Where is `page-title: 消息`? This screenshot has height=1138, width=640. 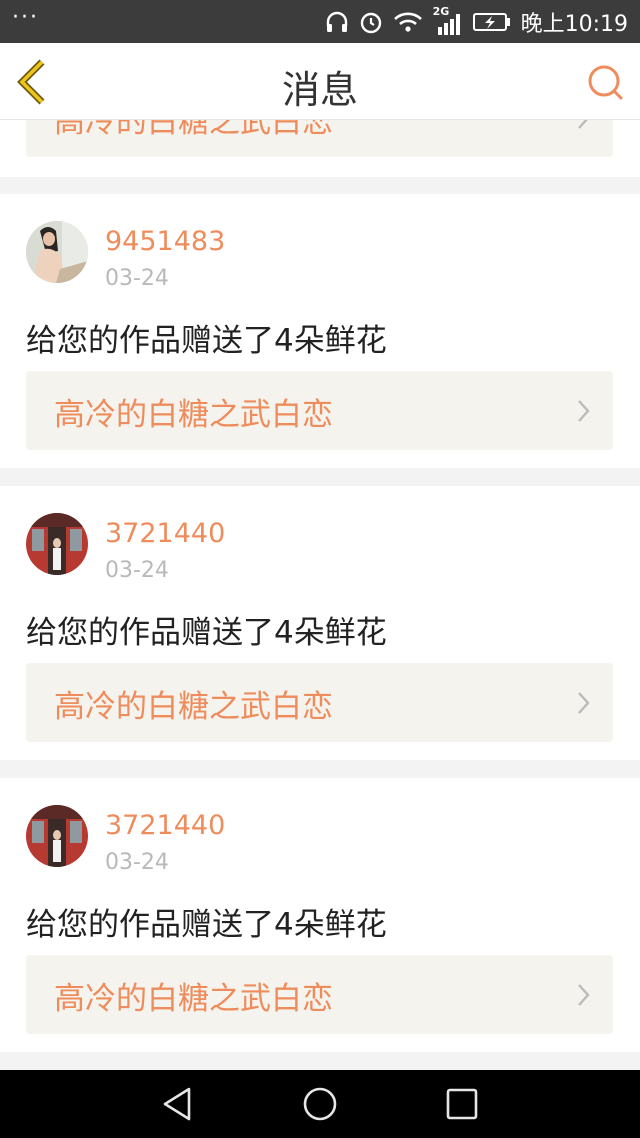
page-title: 消息 is located at coordinates (319, 90).